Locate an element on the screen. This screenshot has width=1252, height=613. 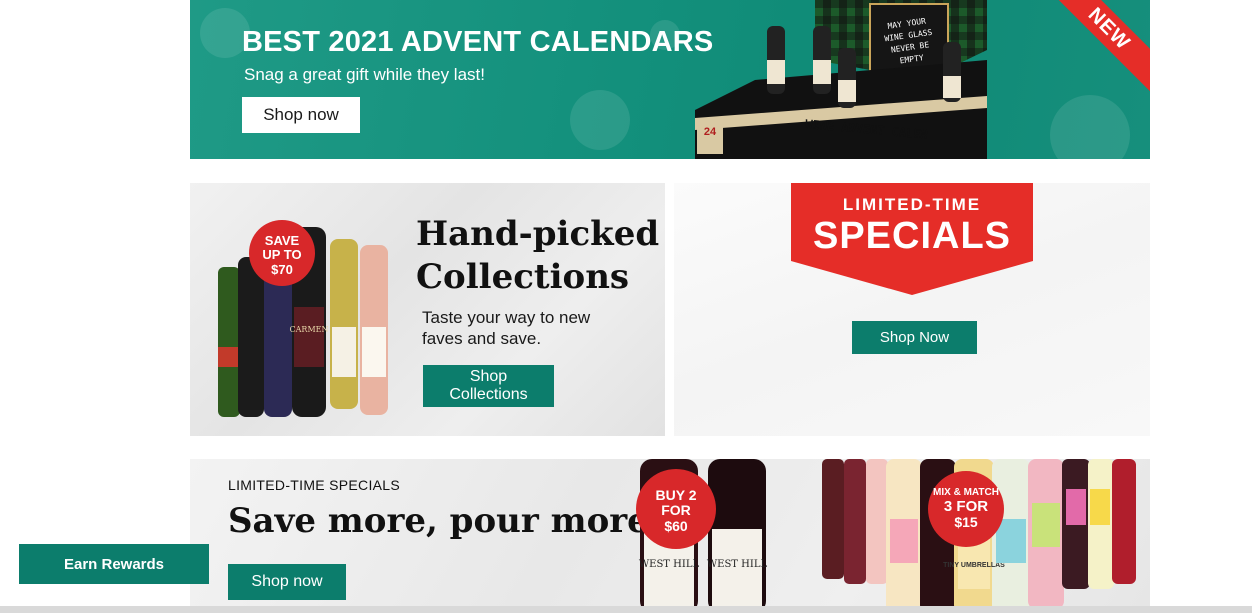
specials-shop-now-button: Shop Now is located at coordinates (914, 337).